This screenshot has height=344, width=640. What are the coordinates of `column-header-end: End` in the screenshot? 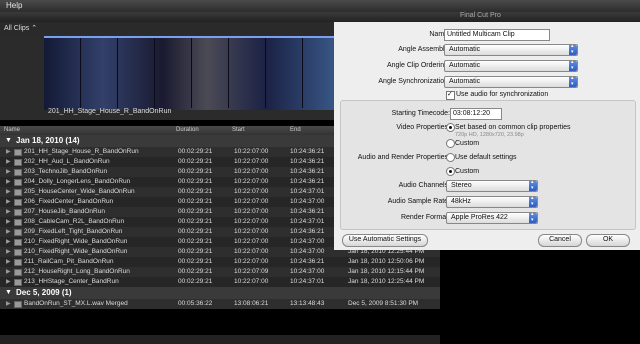 It's located at (295, 130).